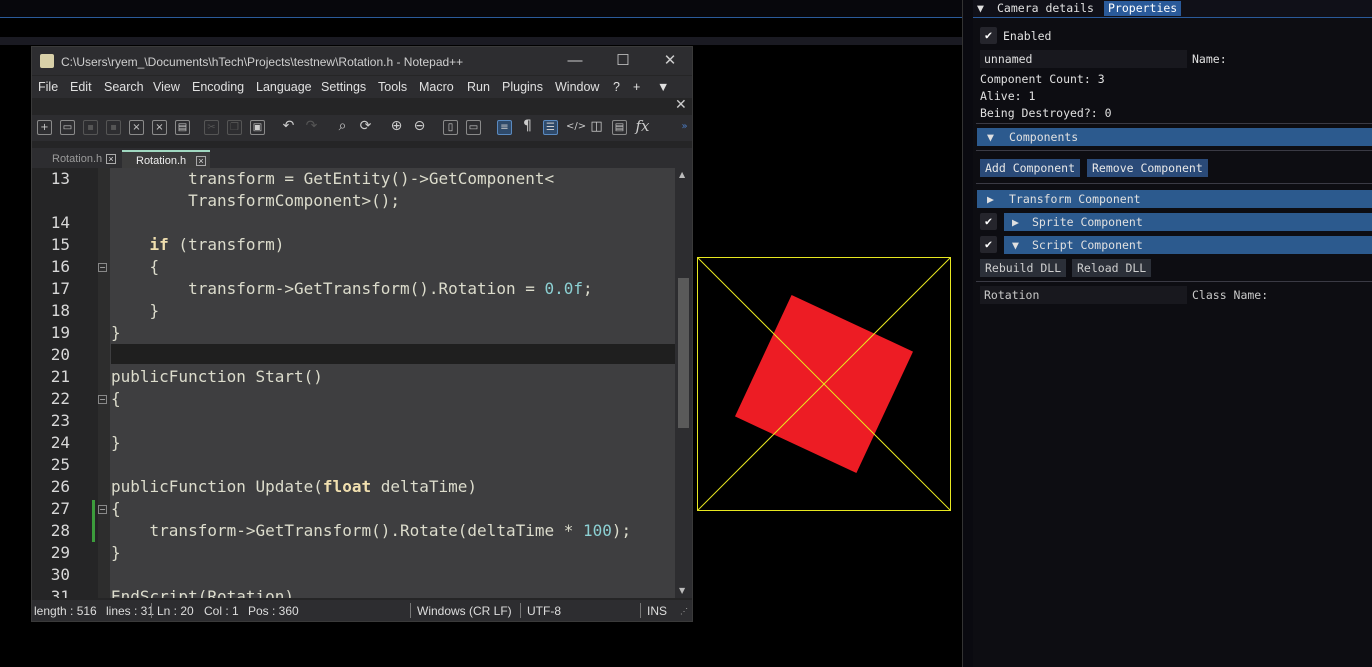 The image size is (1372, 667). I want to click on menu-settings: Settings, so click(343, 87).